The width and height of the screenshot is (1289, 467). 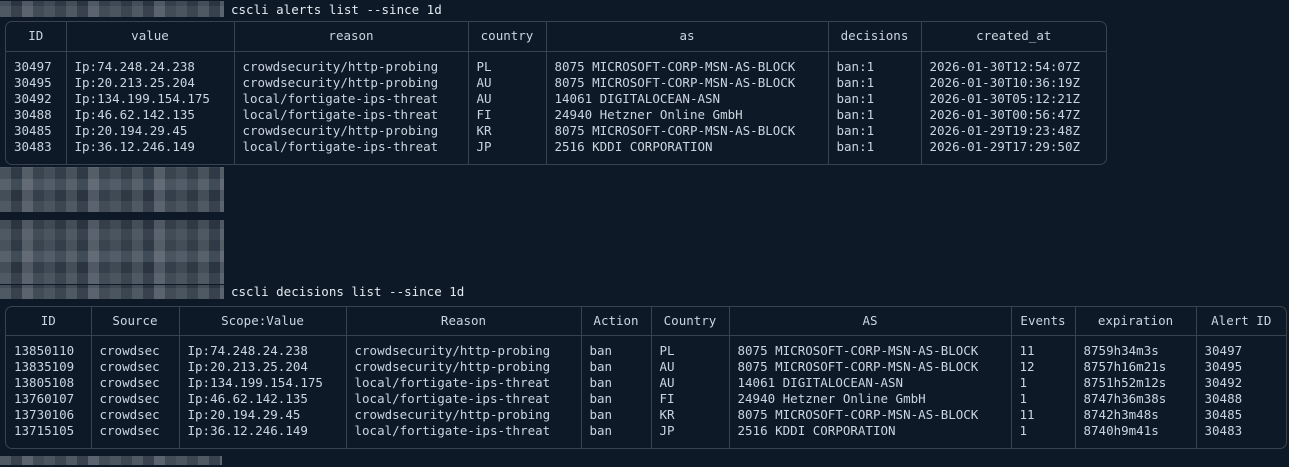 What do you see at coordinates (336, 9) in the screenshot?
I see `command-alerts-list: cscli alerts list --since 1d` at bounding box center [336, 9].